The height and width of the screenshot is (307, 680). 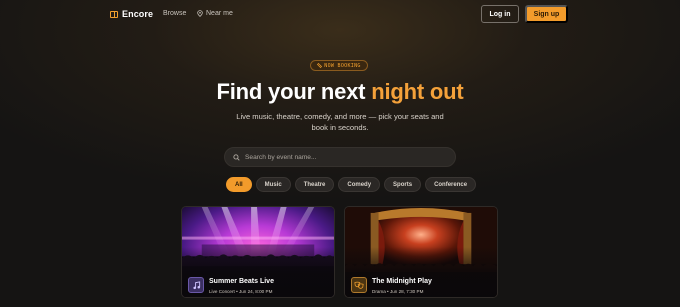 What do you see at coordinates (196, 285) in the screenshot?
I see `music-note-icon` at bounding box center [196, 285].